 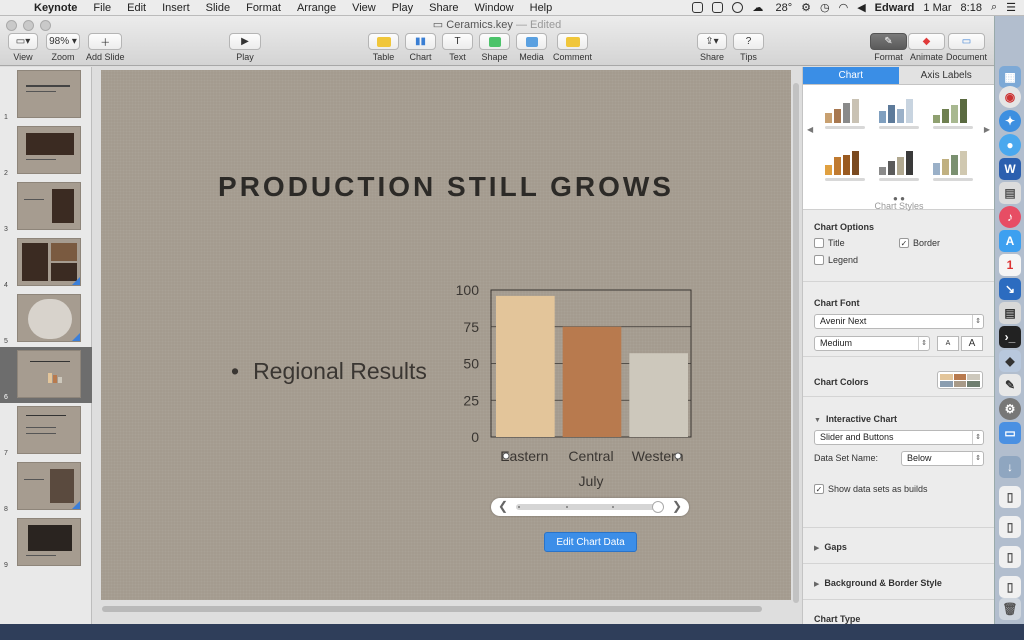 What do you see at coordinates (494, 8) in the screenshot?
I see `menu-window: Window` at bounding box center [494, 8].